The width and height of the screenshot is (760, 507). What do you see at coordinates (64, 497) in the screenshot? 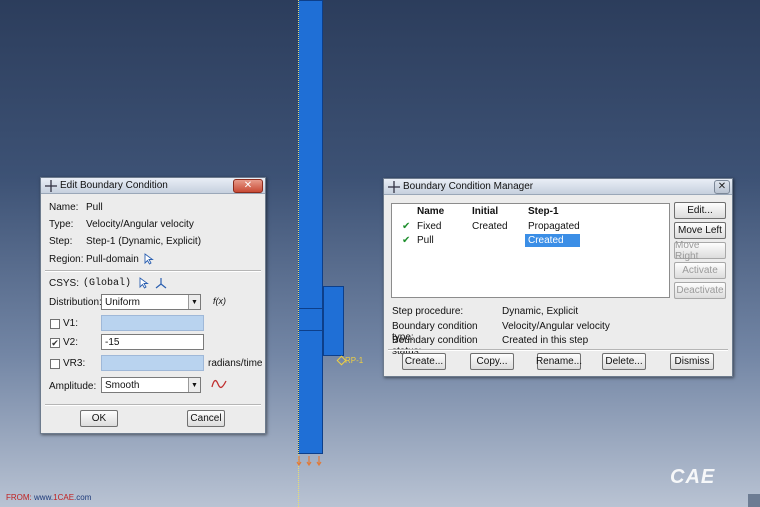
I see `watermark-url-brand: 1CAE` at bounding box center [64, 497].